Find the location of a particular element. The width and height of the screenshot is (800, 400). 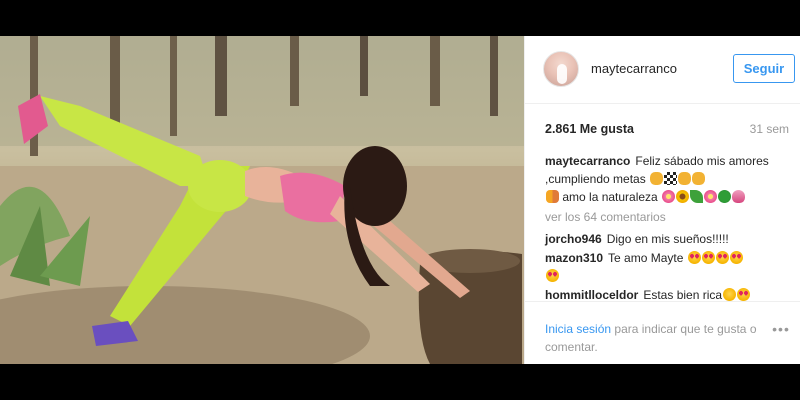

view-all-comments-link: ver los 64 comentarios is located at coordinates (670, 217).